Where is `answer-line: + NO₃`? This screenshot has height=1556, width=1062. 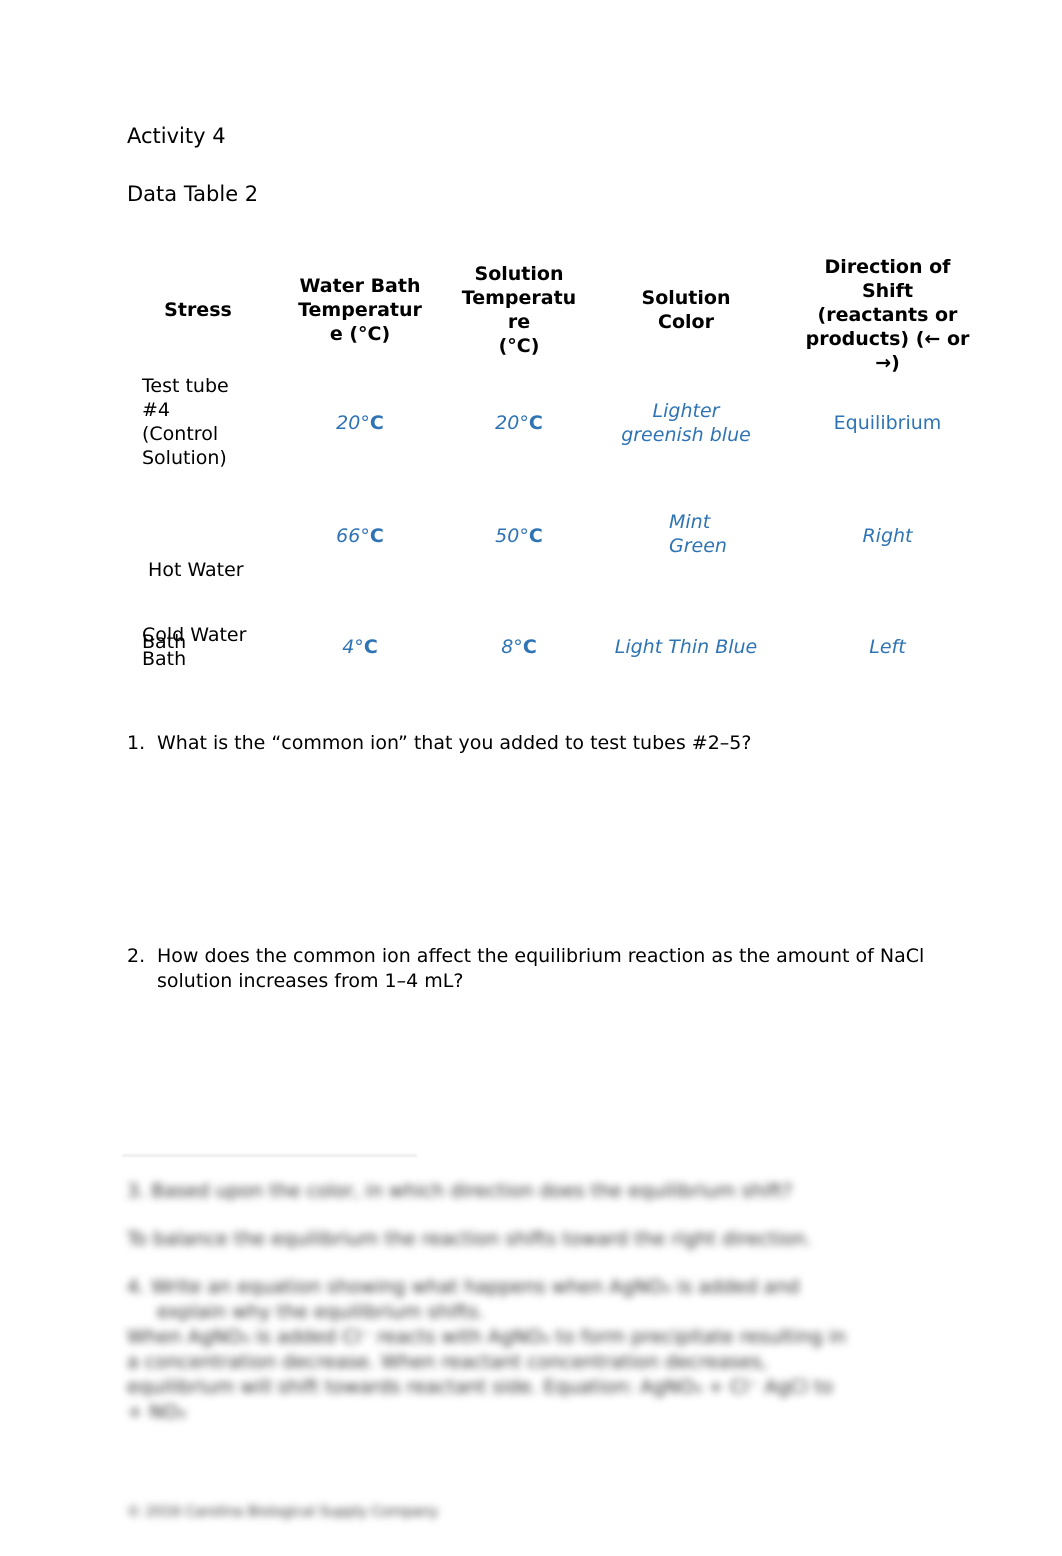 answer-line: + NO₃ is located at coordinates (156, 1412).